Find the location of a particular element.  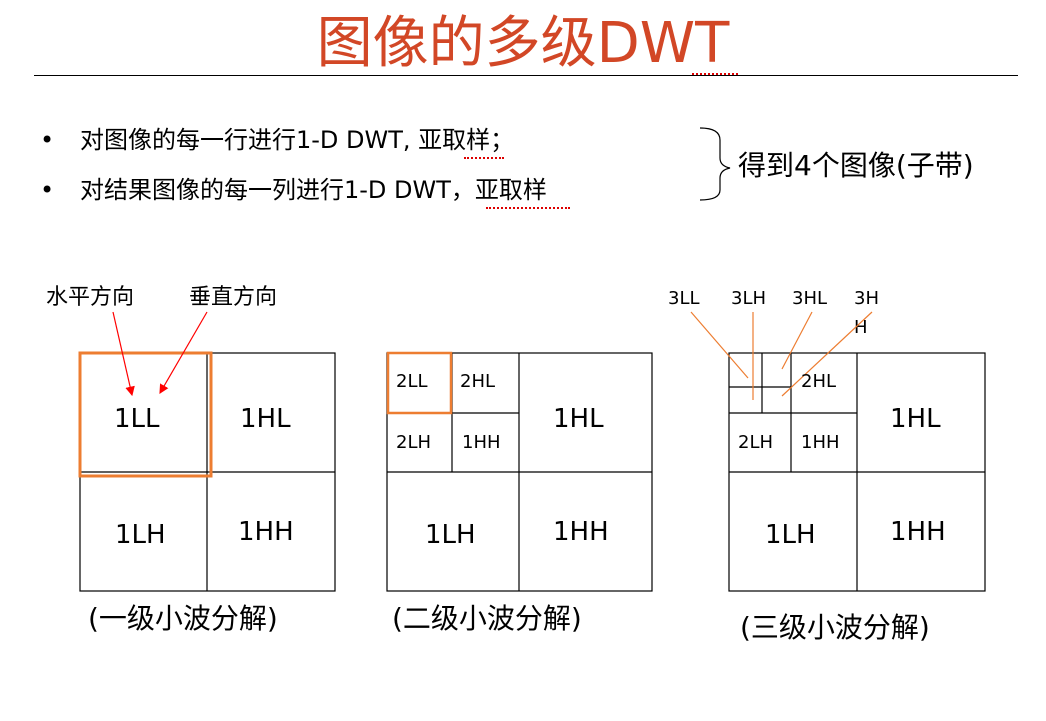

panel2-2hh: 1HH is located at coordinates (481, 442).